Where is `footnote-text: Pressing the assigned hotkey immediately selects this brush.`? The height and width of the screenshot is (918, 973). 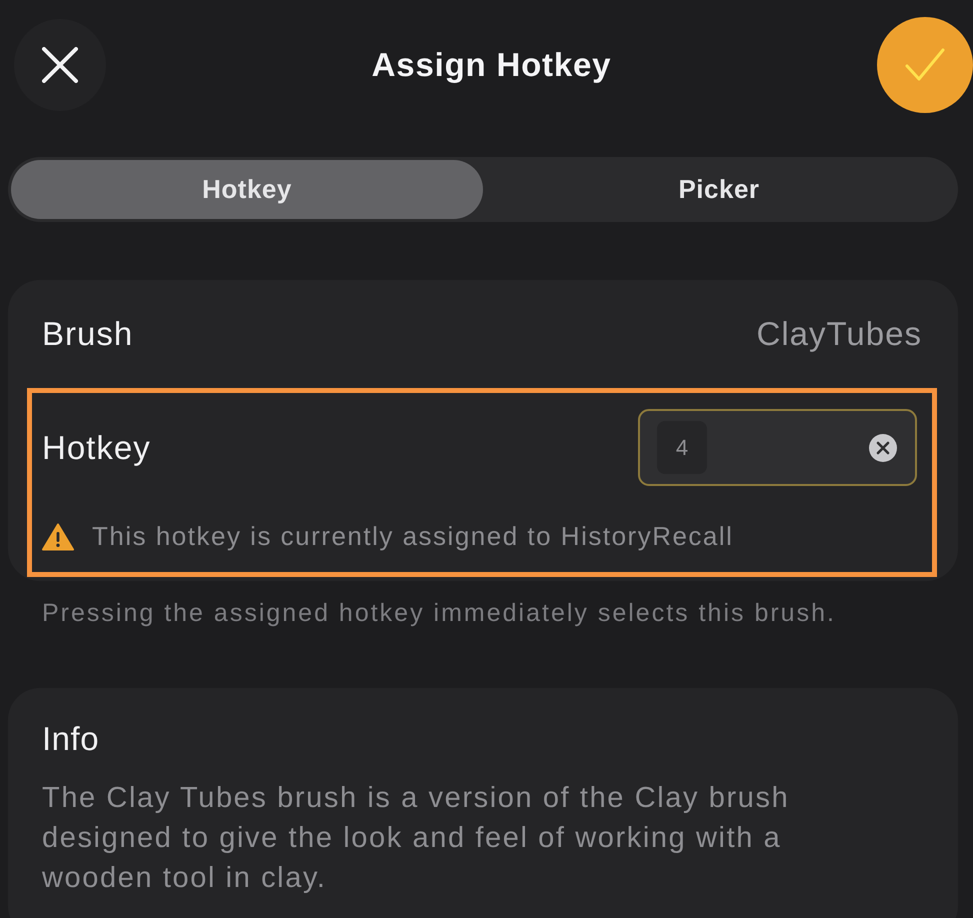 footnote-text: Pressing the assigned hotkey immediately selects this brush. is located at coordinates (439, 613).